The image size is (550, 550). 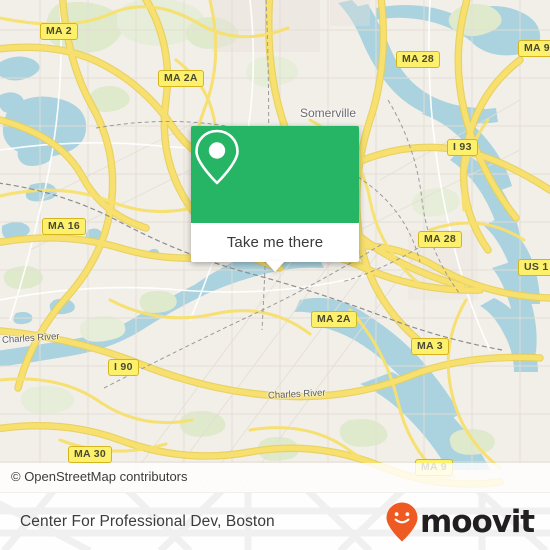 I want to click on map-pin-icon, so click(x=217, y=157).